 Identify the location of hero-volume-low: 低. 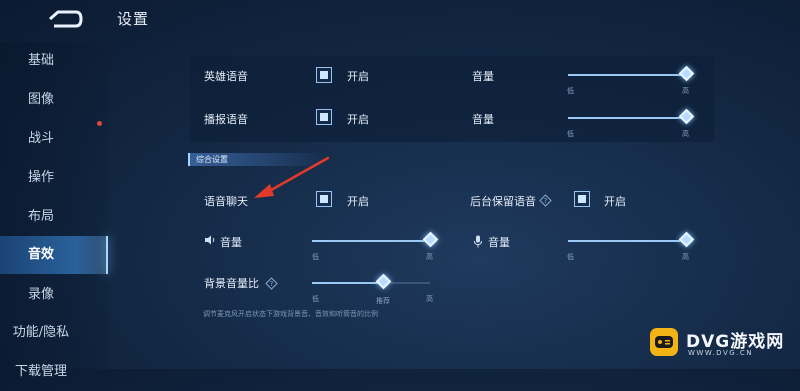
(570, 91).